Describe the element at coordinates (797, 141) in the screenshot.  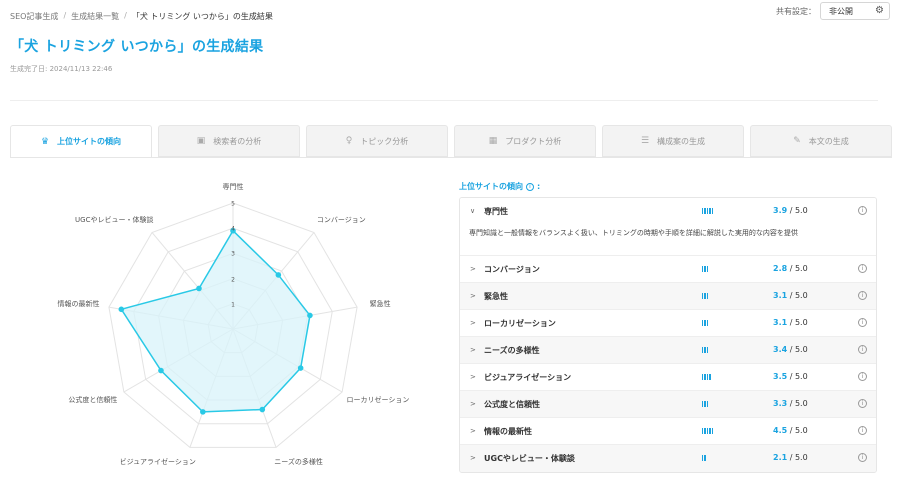
I see `pencil-icon: ✎` at that location.